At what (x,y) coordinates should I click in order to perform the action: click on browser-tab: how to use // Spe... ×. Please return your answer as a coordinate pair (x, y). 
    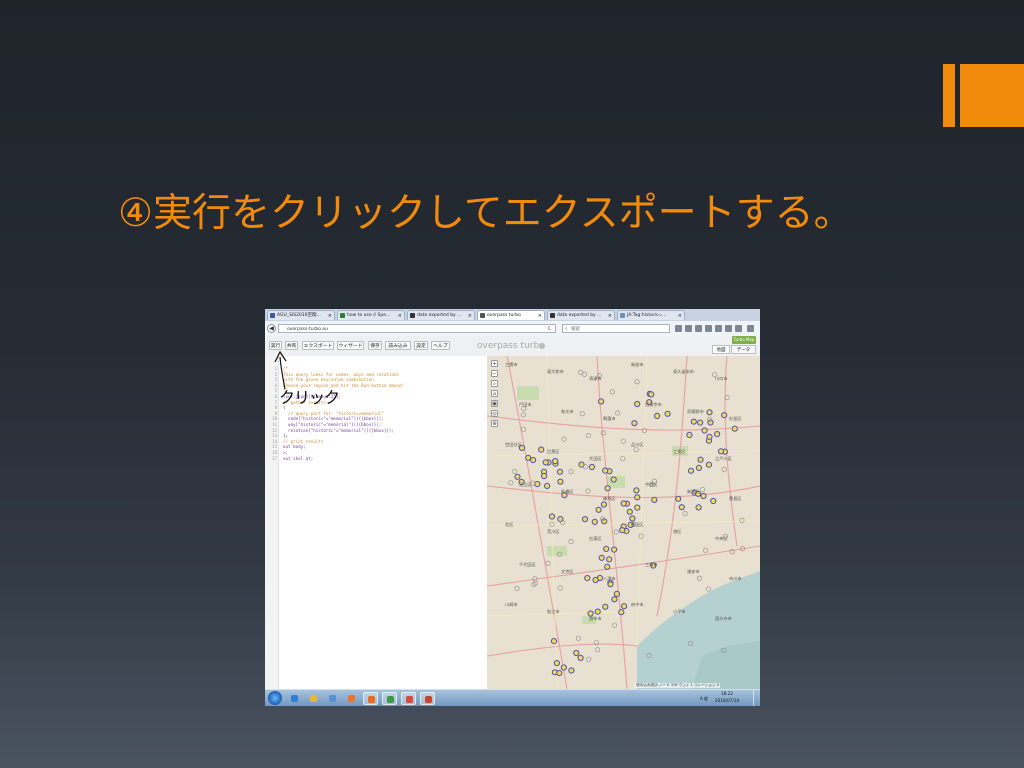
    Looking at the image, I should click on (371, 315).